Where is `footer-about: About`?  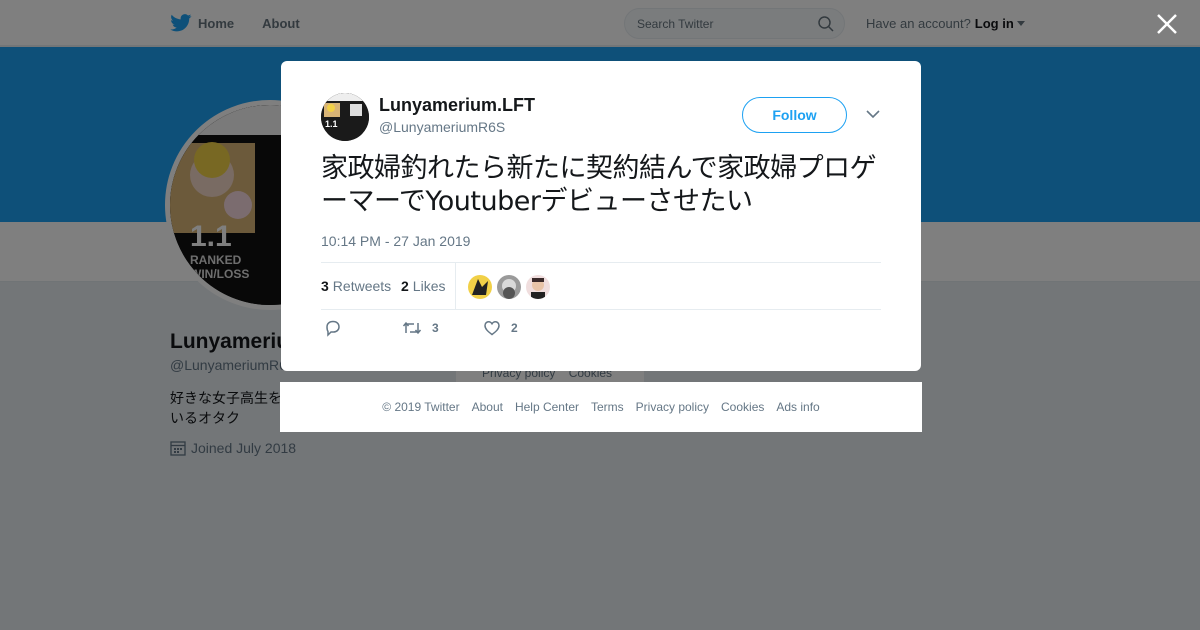
footer-about: About is located at coordinates (487, 407).